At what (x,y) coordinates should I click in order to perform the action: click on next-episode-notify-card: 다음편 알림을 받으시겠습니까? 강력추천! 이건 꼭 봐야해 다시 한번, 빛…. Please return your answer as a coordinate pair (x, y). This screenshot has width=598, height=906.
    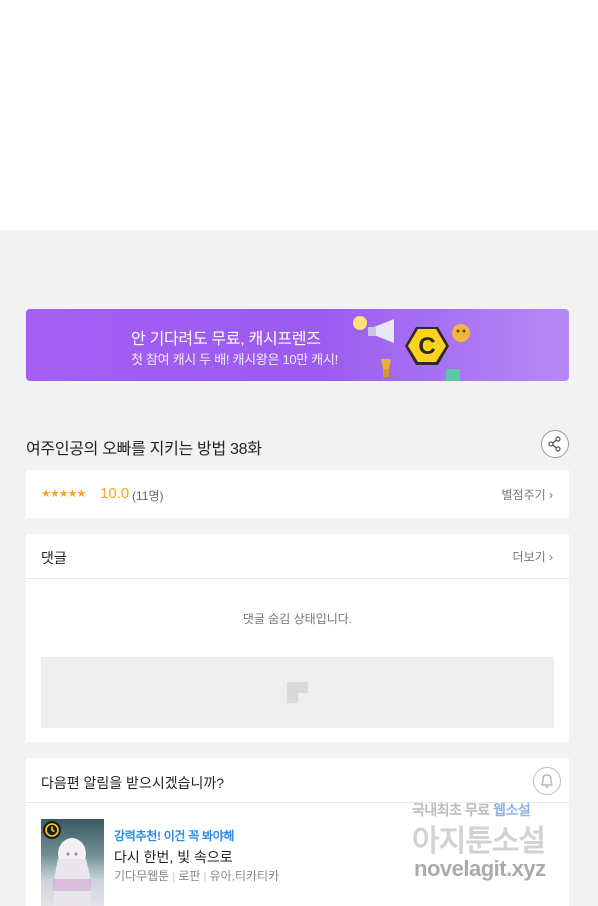
    Looking at the image, I should click on (297, 832).